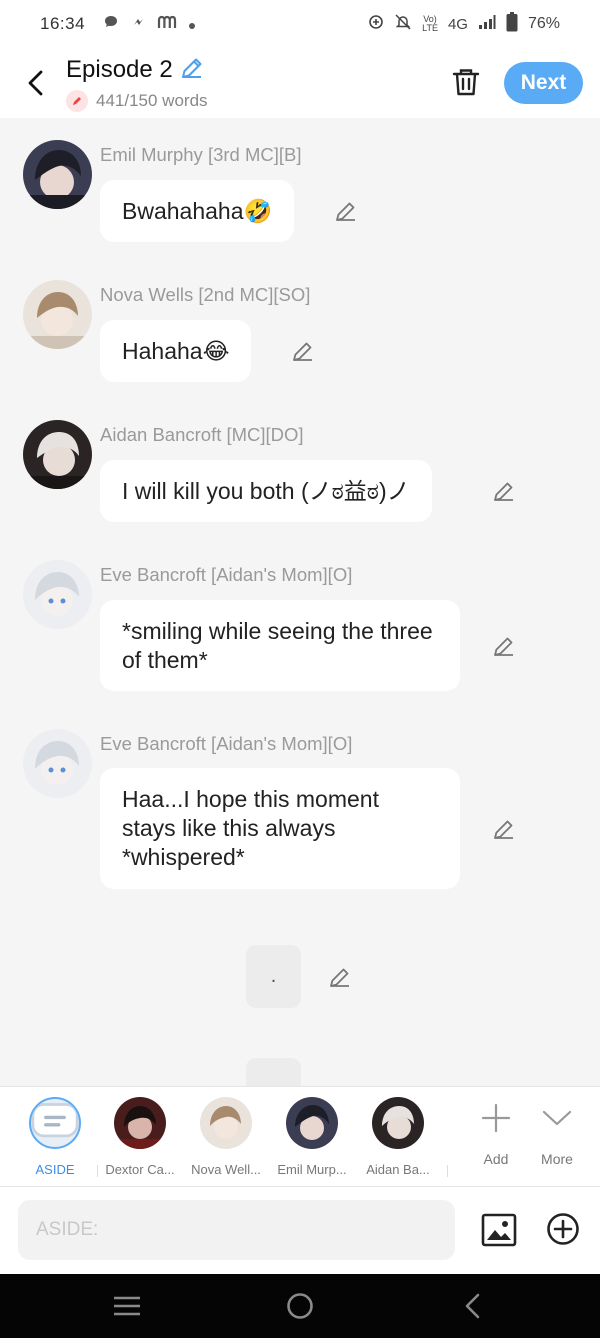  What do you see at coordinates (119, 69) in the screenshot?
I see `episode-title: Episode 2` at bounding box center [119, 69].